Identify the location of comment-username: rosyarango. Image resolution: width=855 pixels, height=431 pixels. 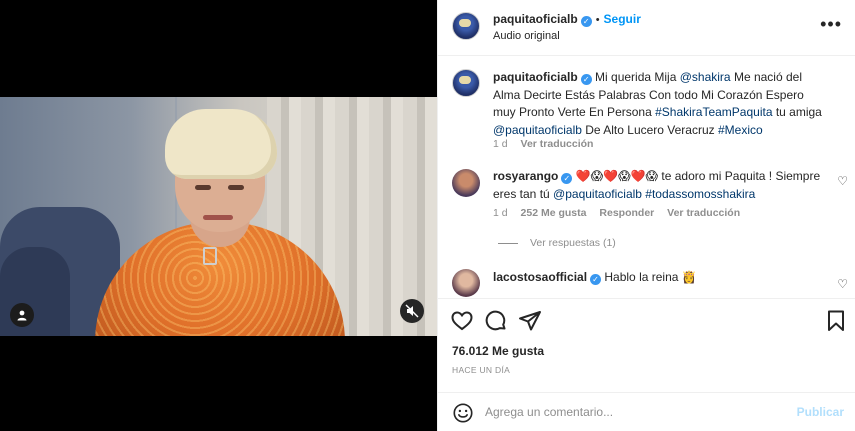
(525, 176).